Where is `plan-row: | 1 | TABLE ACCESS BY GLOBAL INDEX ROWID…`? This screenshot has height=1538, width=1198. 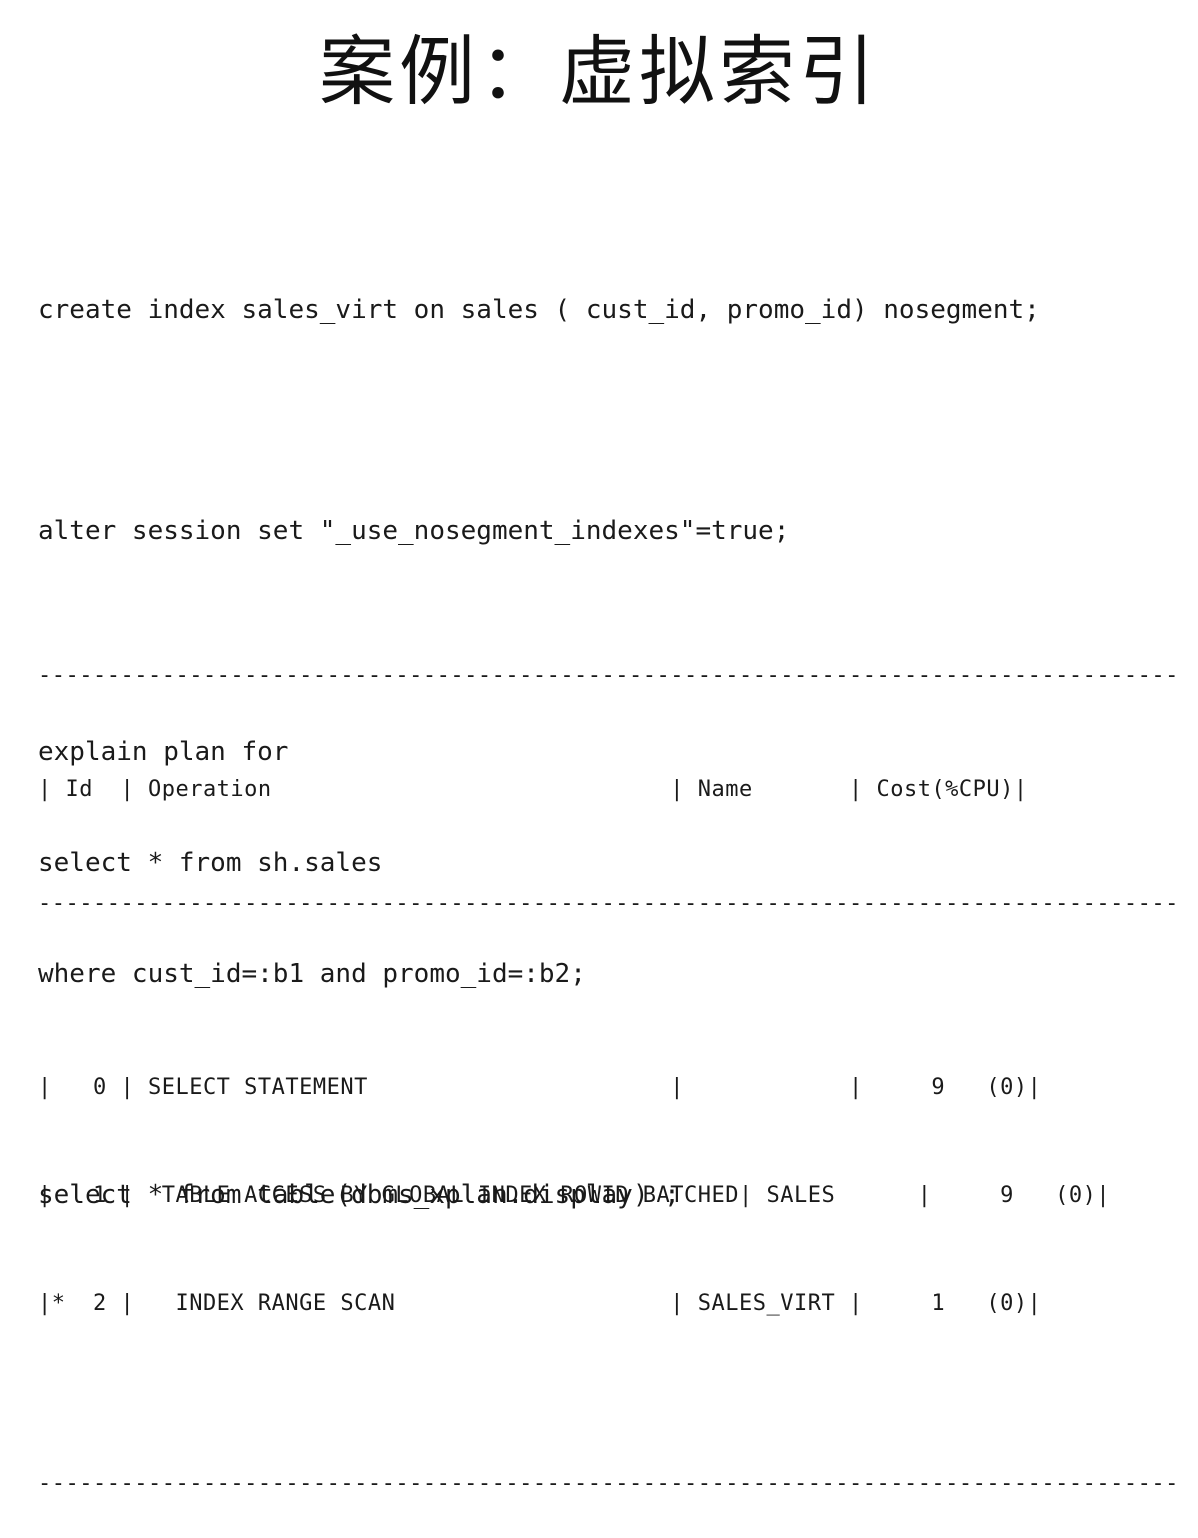
plan-row: | 1 | TABLE ACCESS BY GLOBAL INDEX ROWID… is located at coordinates (574, 1195).